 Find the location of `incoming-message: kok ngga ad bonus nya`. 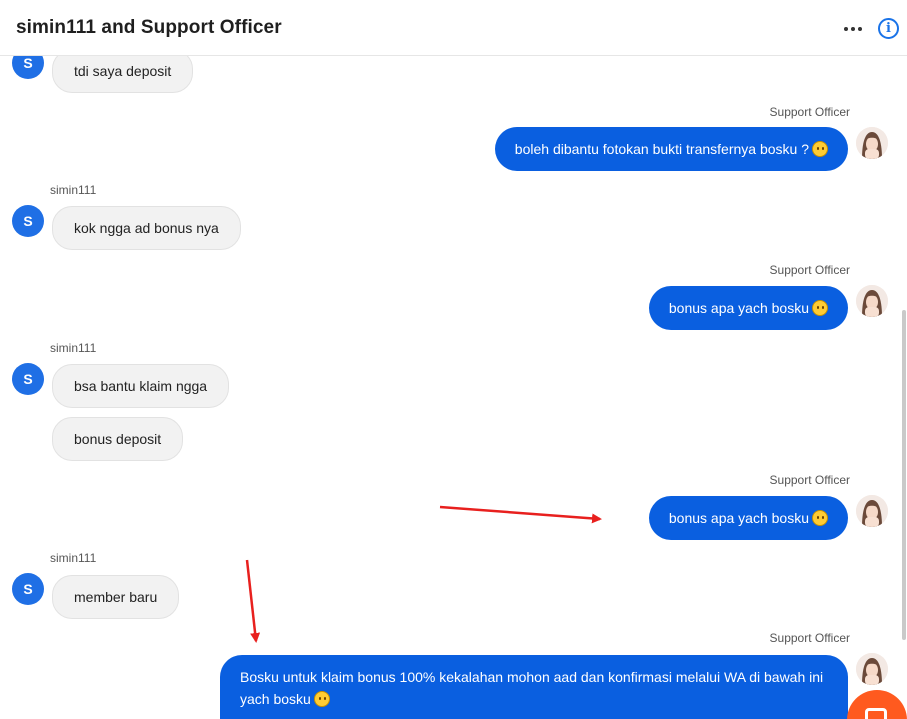

incoming-message: kok ngga ad bonus nya is located at coordinates (146, 228).